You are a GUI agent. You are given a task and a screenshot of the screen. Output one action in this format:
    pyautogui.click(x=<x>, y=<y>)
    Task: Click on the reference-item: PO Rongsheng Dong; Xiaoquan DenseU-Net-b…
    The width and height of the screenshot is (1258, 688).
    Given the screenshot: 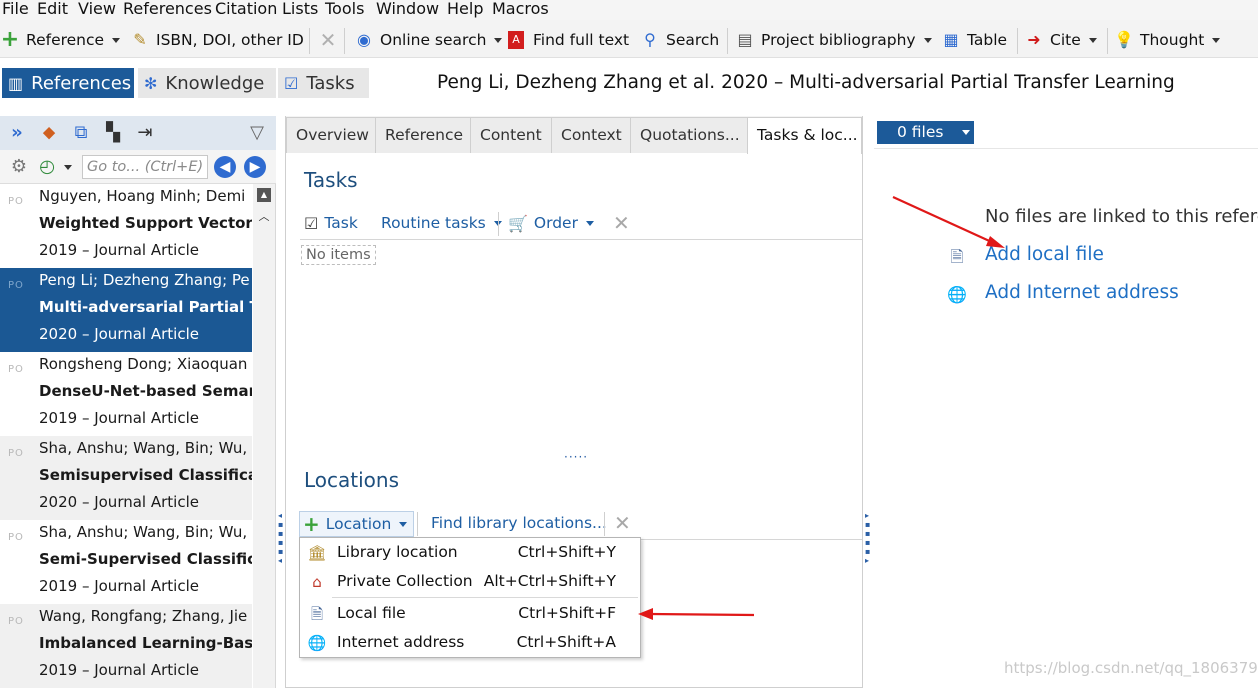 What is the action you would take?
    pyautogui.click(x=126, y=394)
    